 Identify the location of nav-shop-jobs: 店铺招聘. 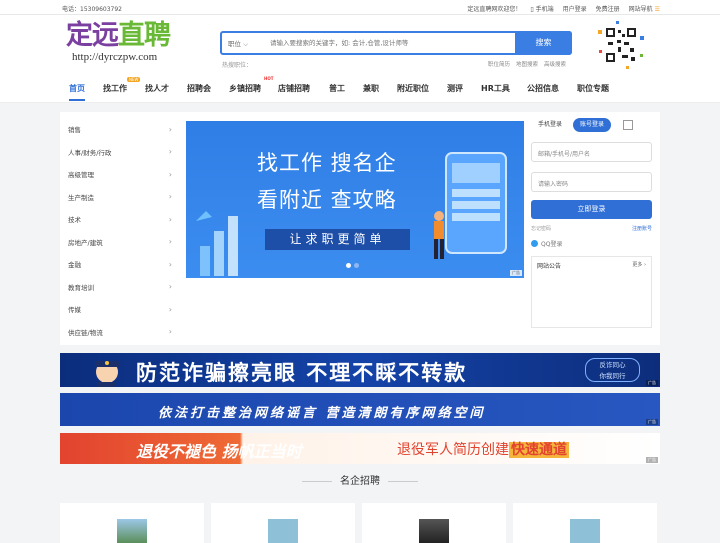
(294, 88).